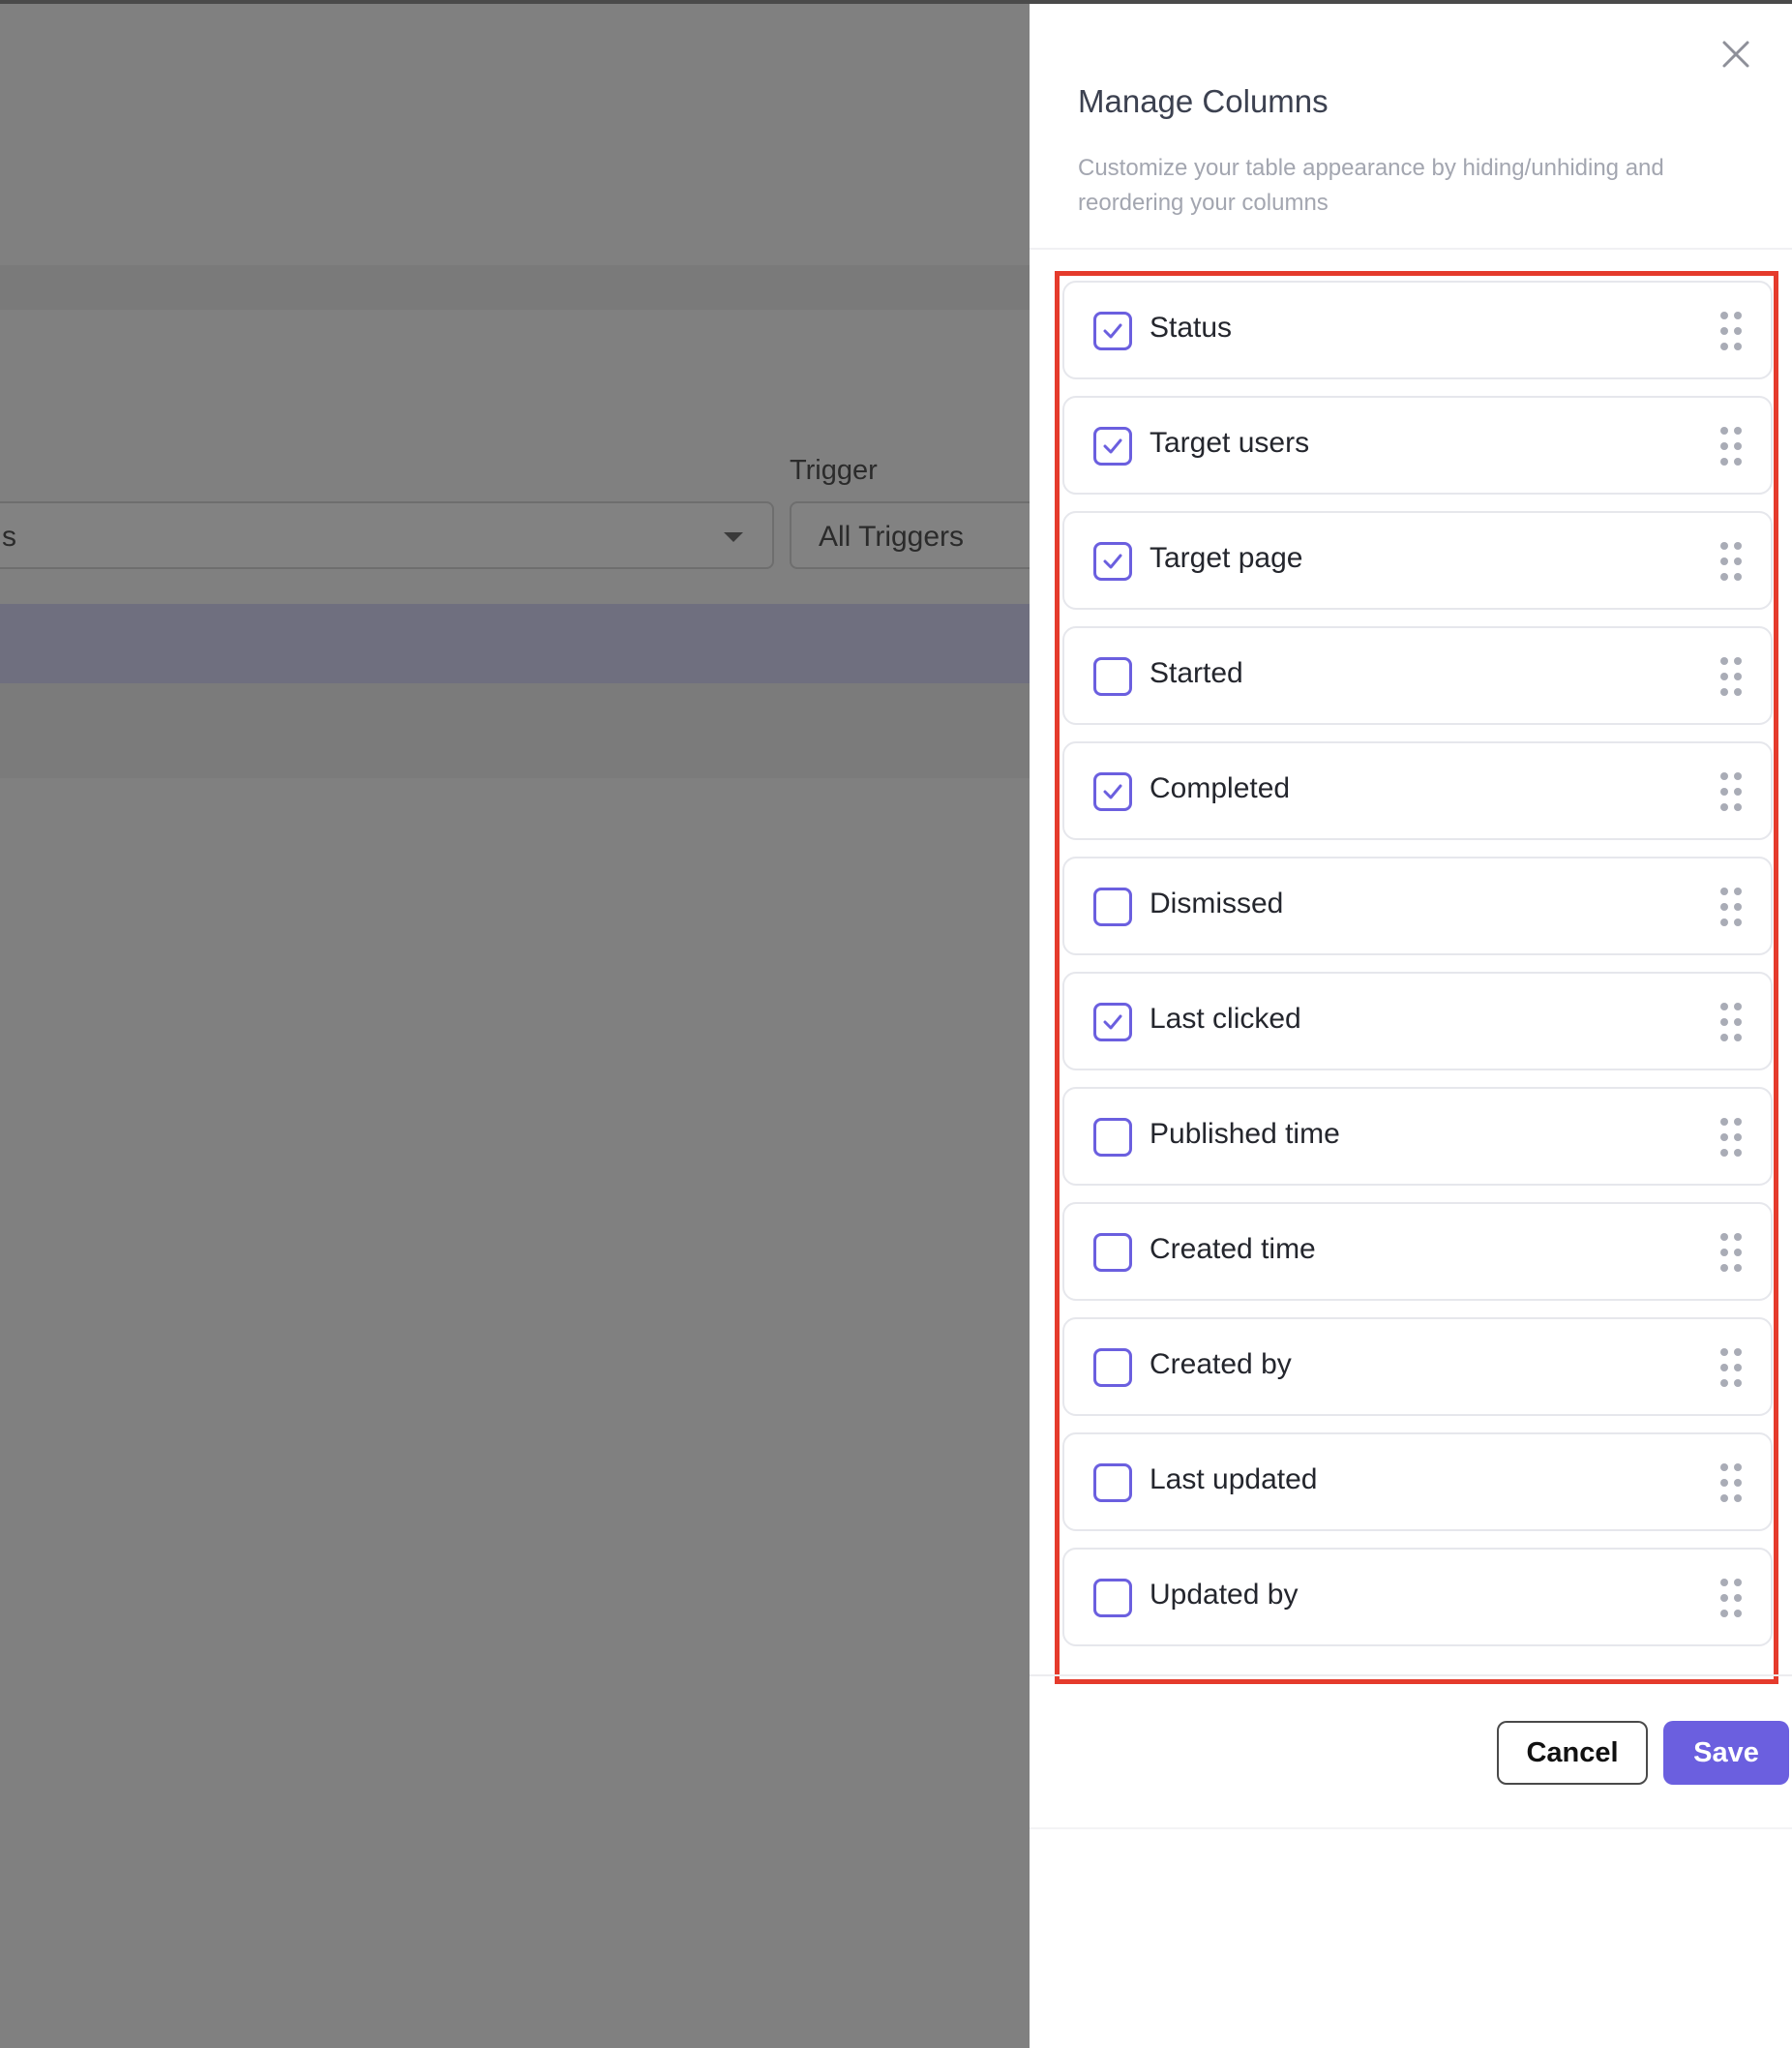 This screenshot has height=2048, width=1792. Describe the element at coordinates (1233, 1249) in the screenshot. I see `column-label: Created time` at that location.